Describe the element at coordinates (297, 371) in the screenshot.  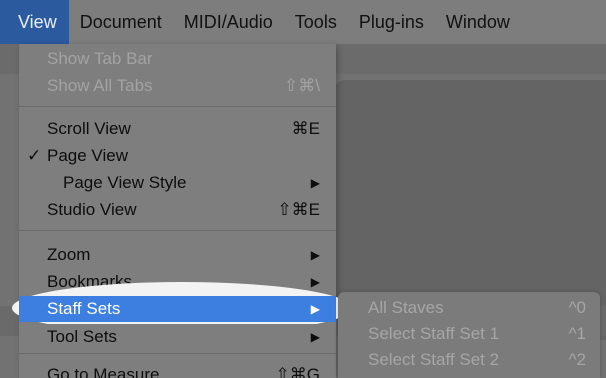
I see `shortcut-label: ⇧⌘G` at that location.